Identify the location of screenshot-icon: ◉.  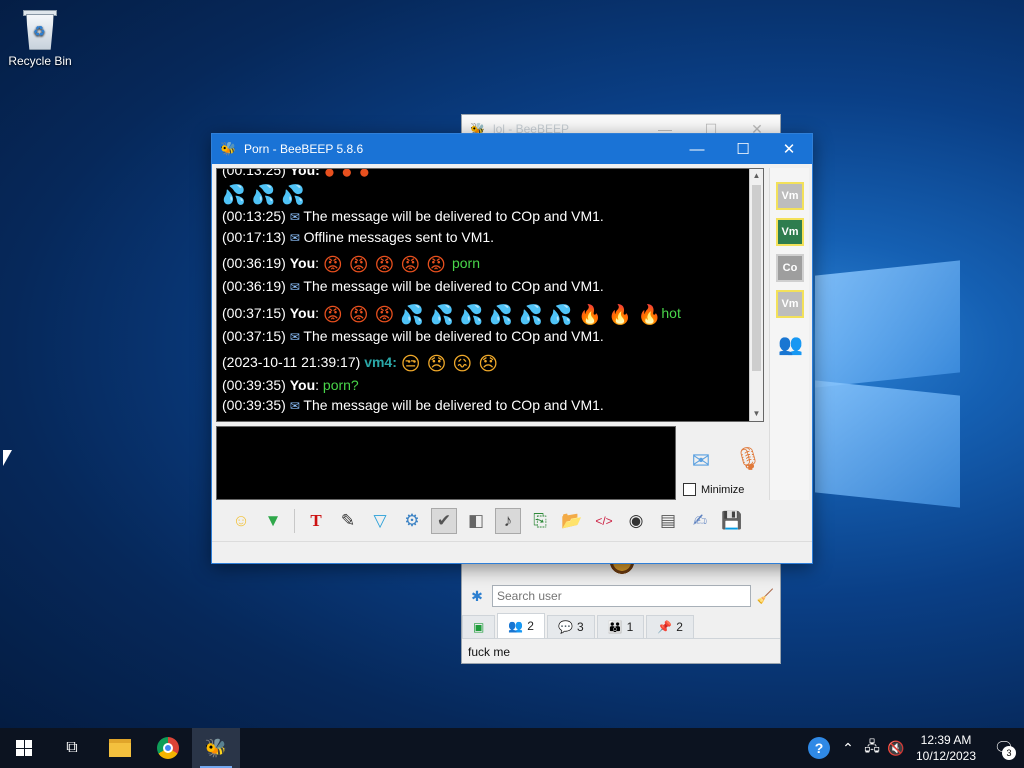
(636, 521).